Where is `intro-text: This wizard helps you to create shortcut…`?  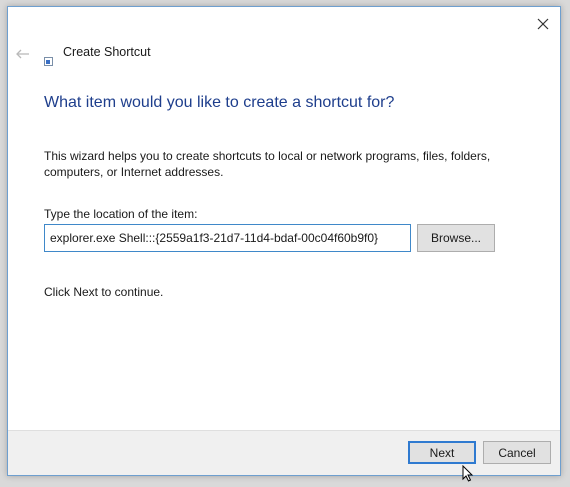
intro-text: This wizard helps you to create shortcut… is located at coordinates (267, 164).